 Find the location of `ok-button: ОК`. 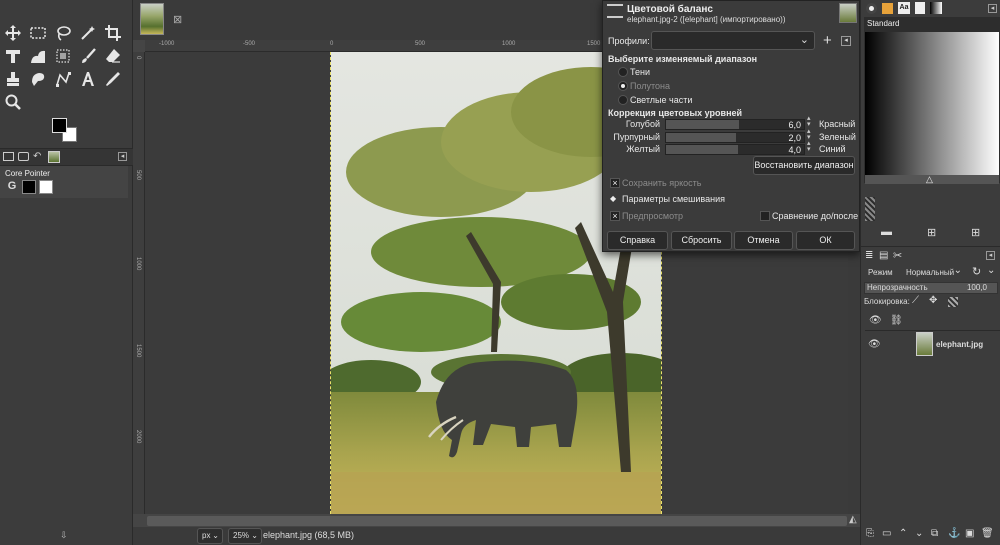

ok-button: ОК is located at coordinates (825, 240).